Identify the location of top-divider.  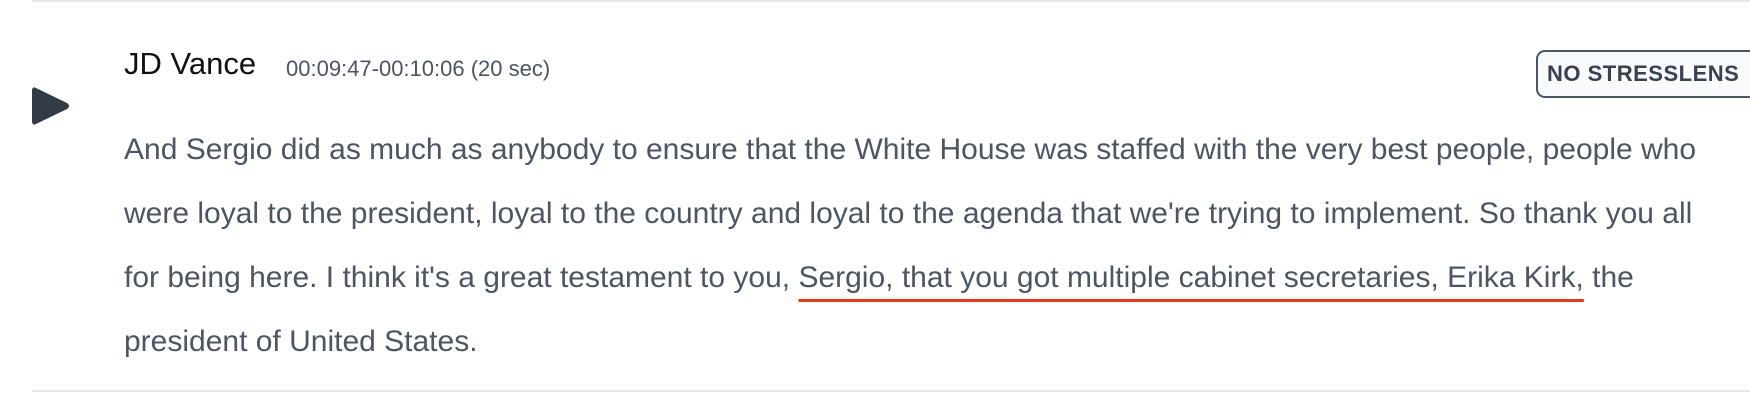
(891, 1).